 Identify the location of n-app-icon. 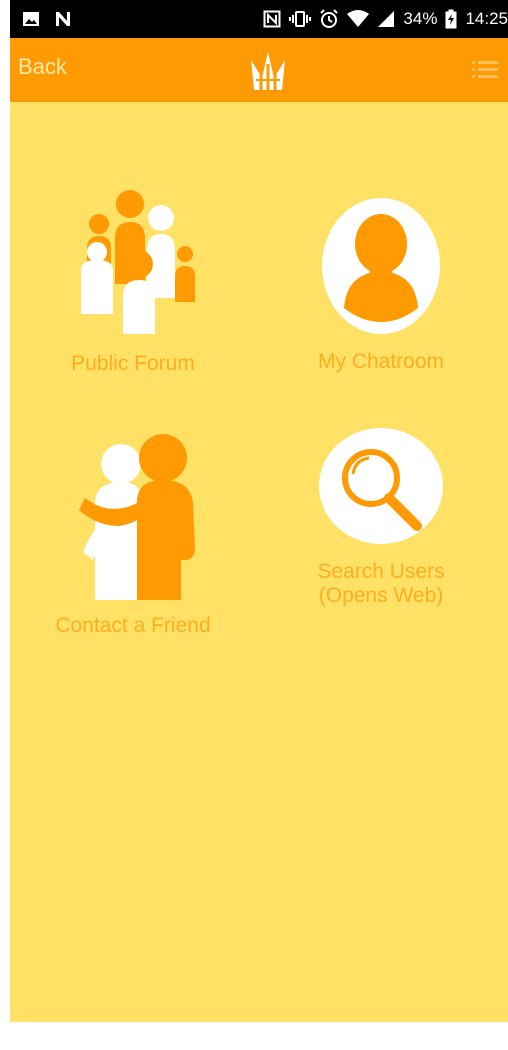
(63, 19).